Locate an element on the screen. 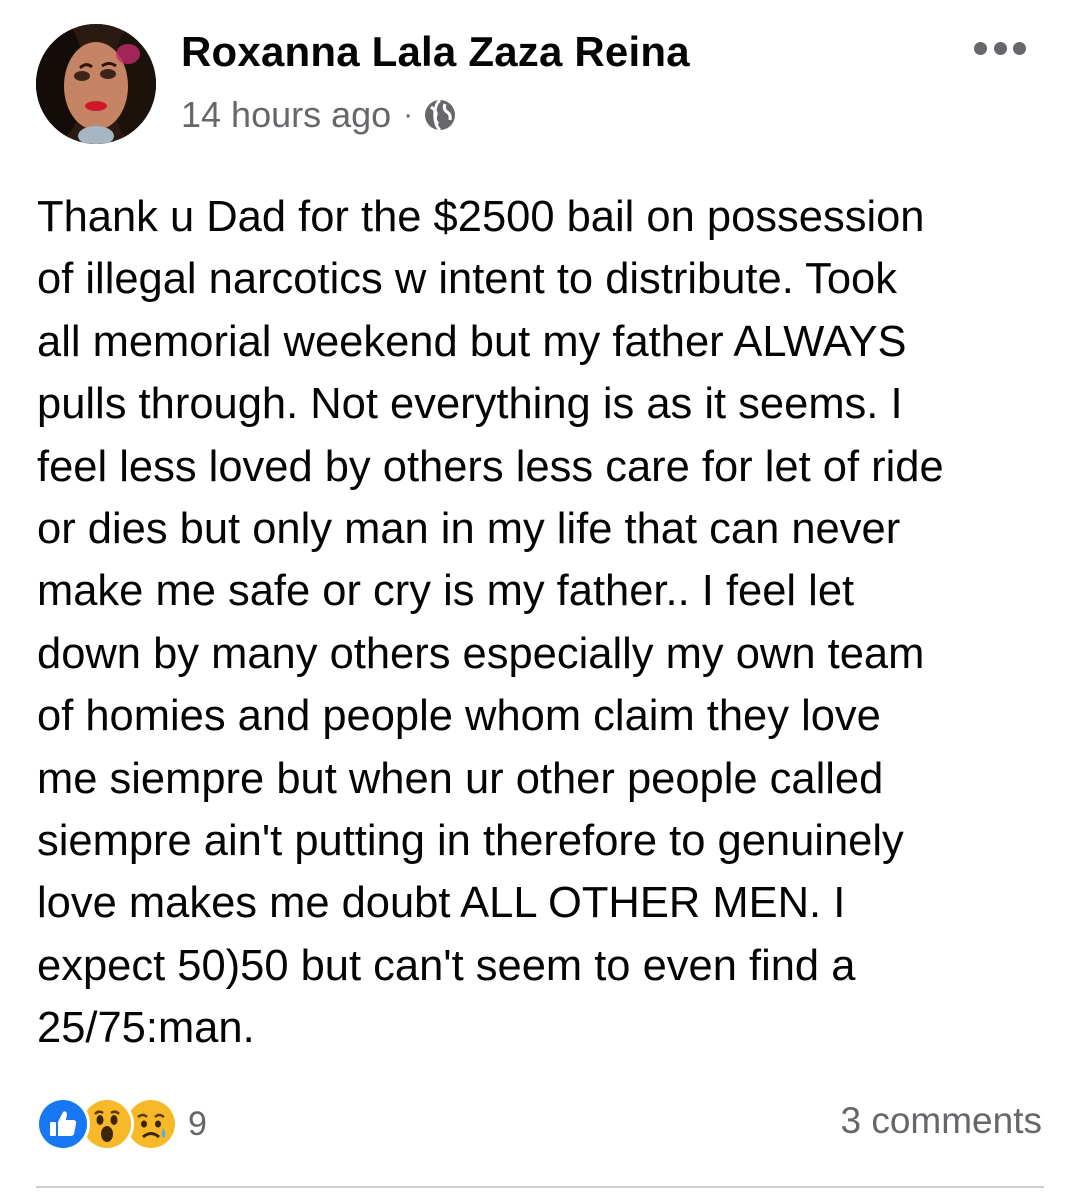  comments-count: 3 comments is located at coordinates (941, 1121).